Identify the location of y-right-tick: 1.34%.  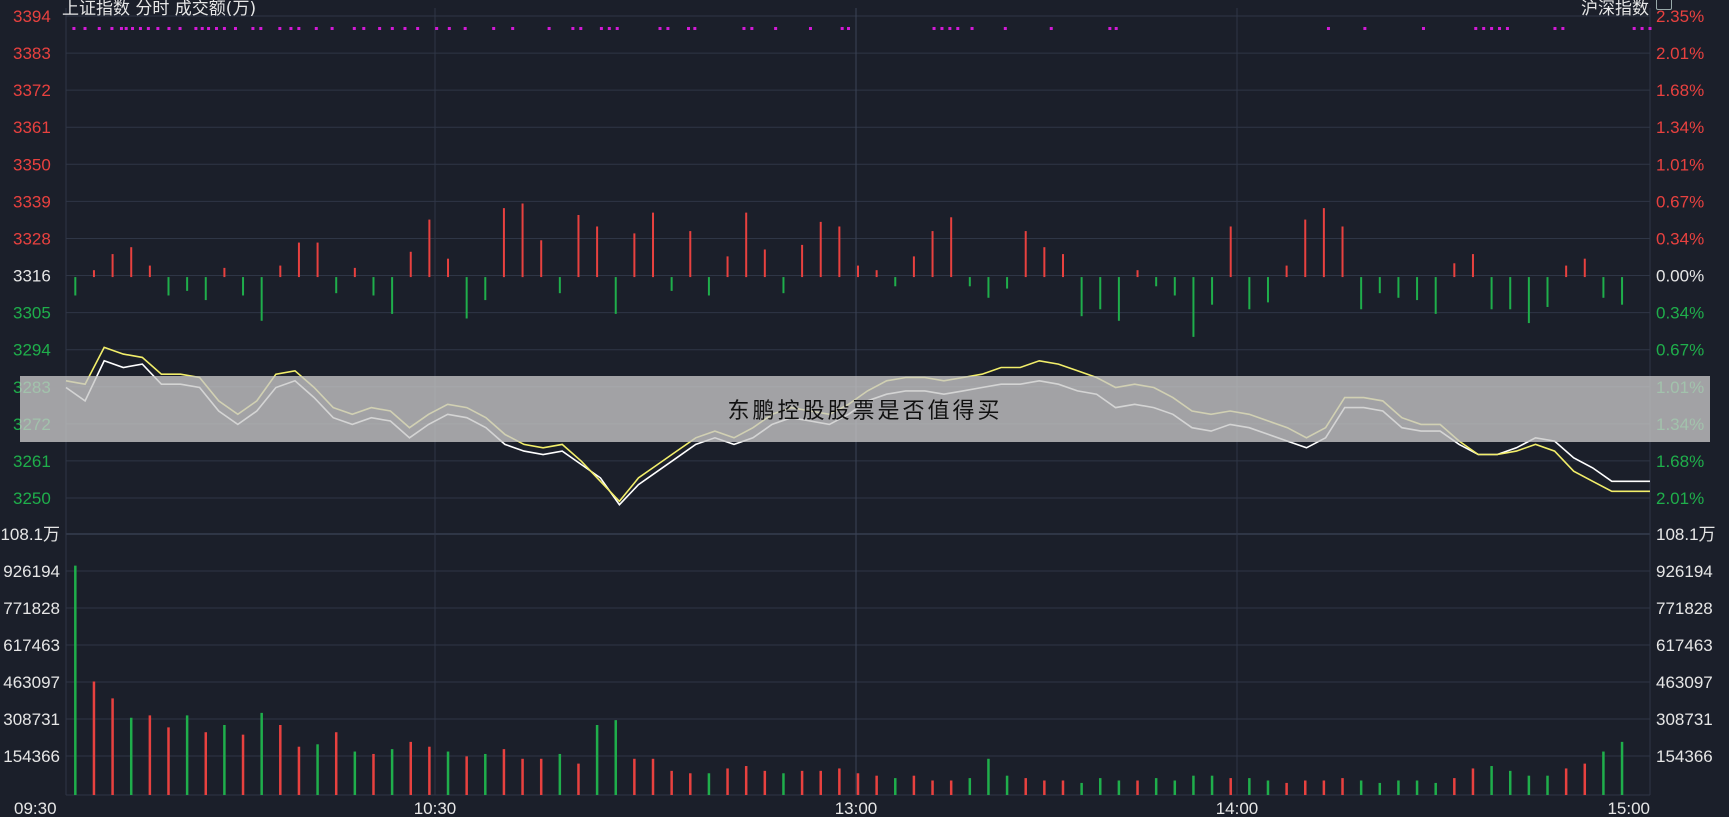
(1680, 127).